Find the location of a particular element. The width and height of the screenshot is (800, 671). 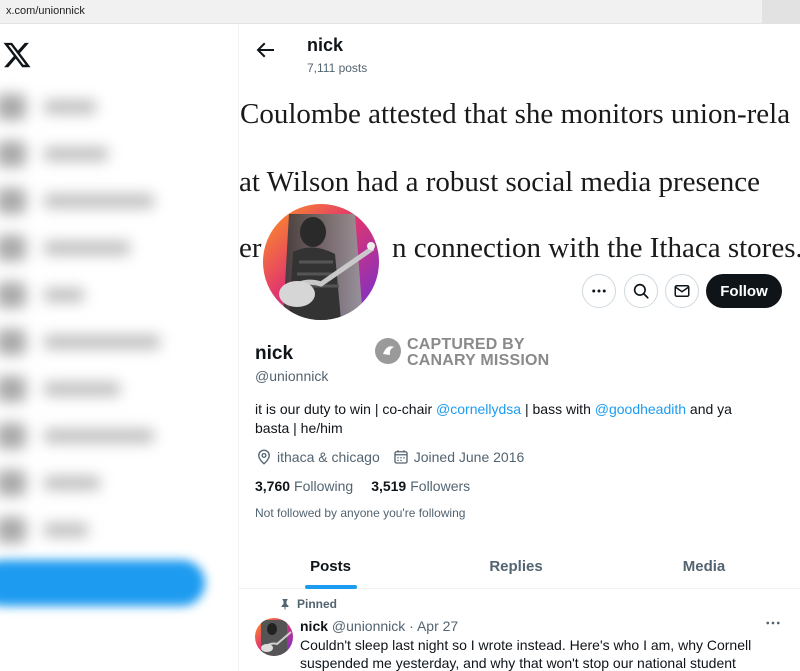

following-link: 3,760 Following is located at coordinates (304, 486).